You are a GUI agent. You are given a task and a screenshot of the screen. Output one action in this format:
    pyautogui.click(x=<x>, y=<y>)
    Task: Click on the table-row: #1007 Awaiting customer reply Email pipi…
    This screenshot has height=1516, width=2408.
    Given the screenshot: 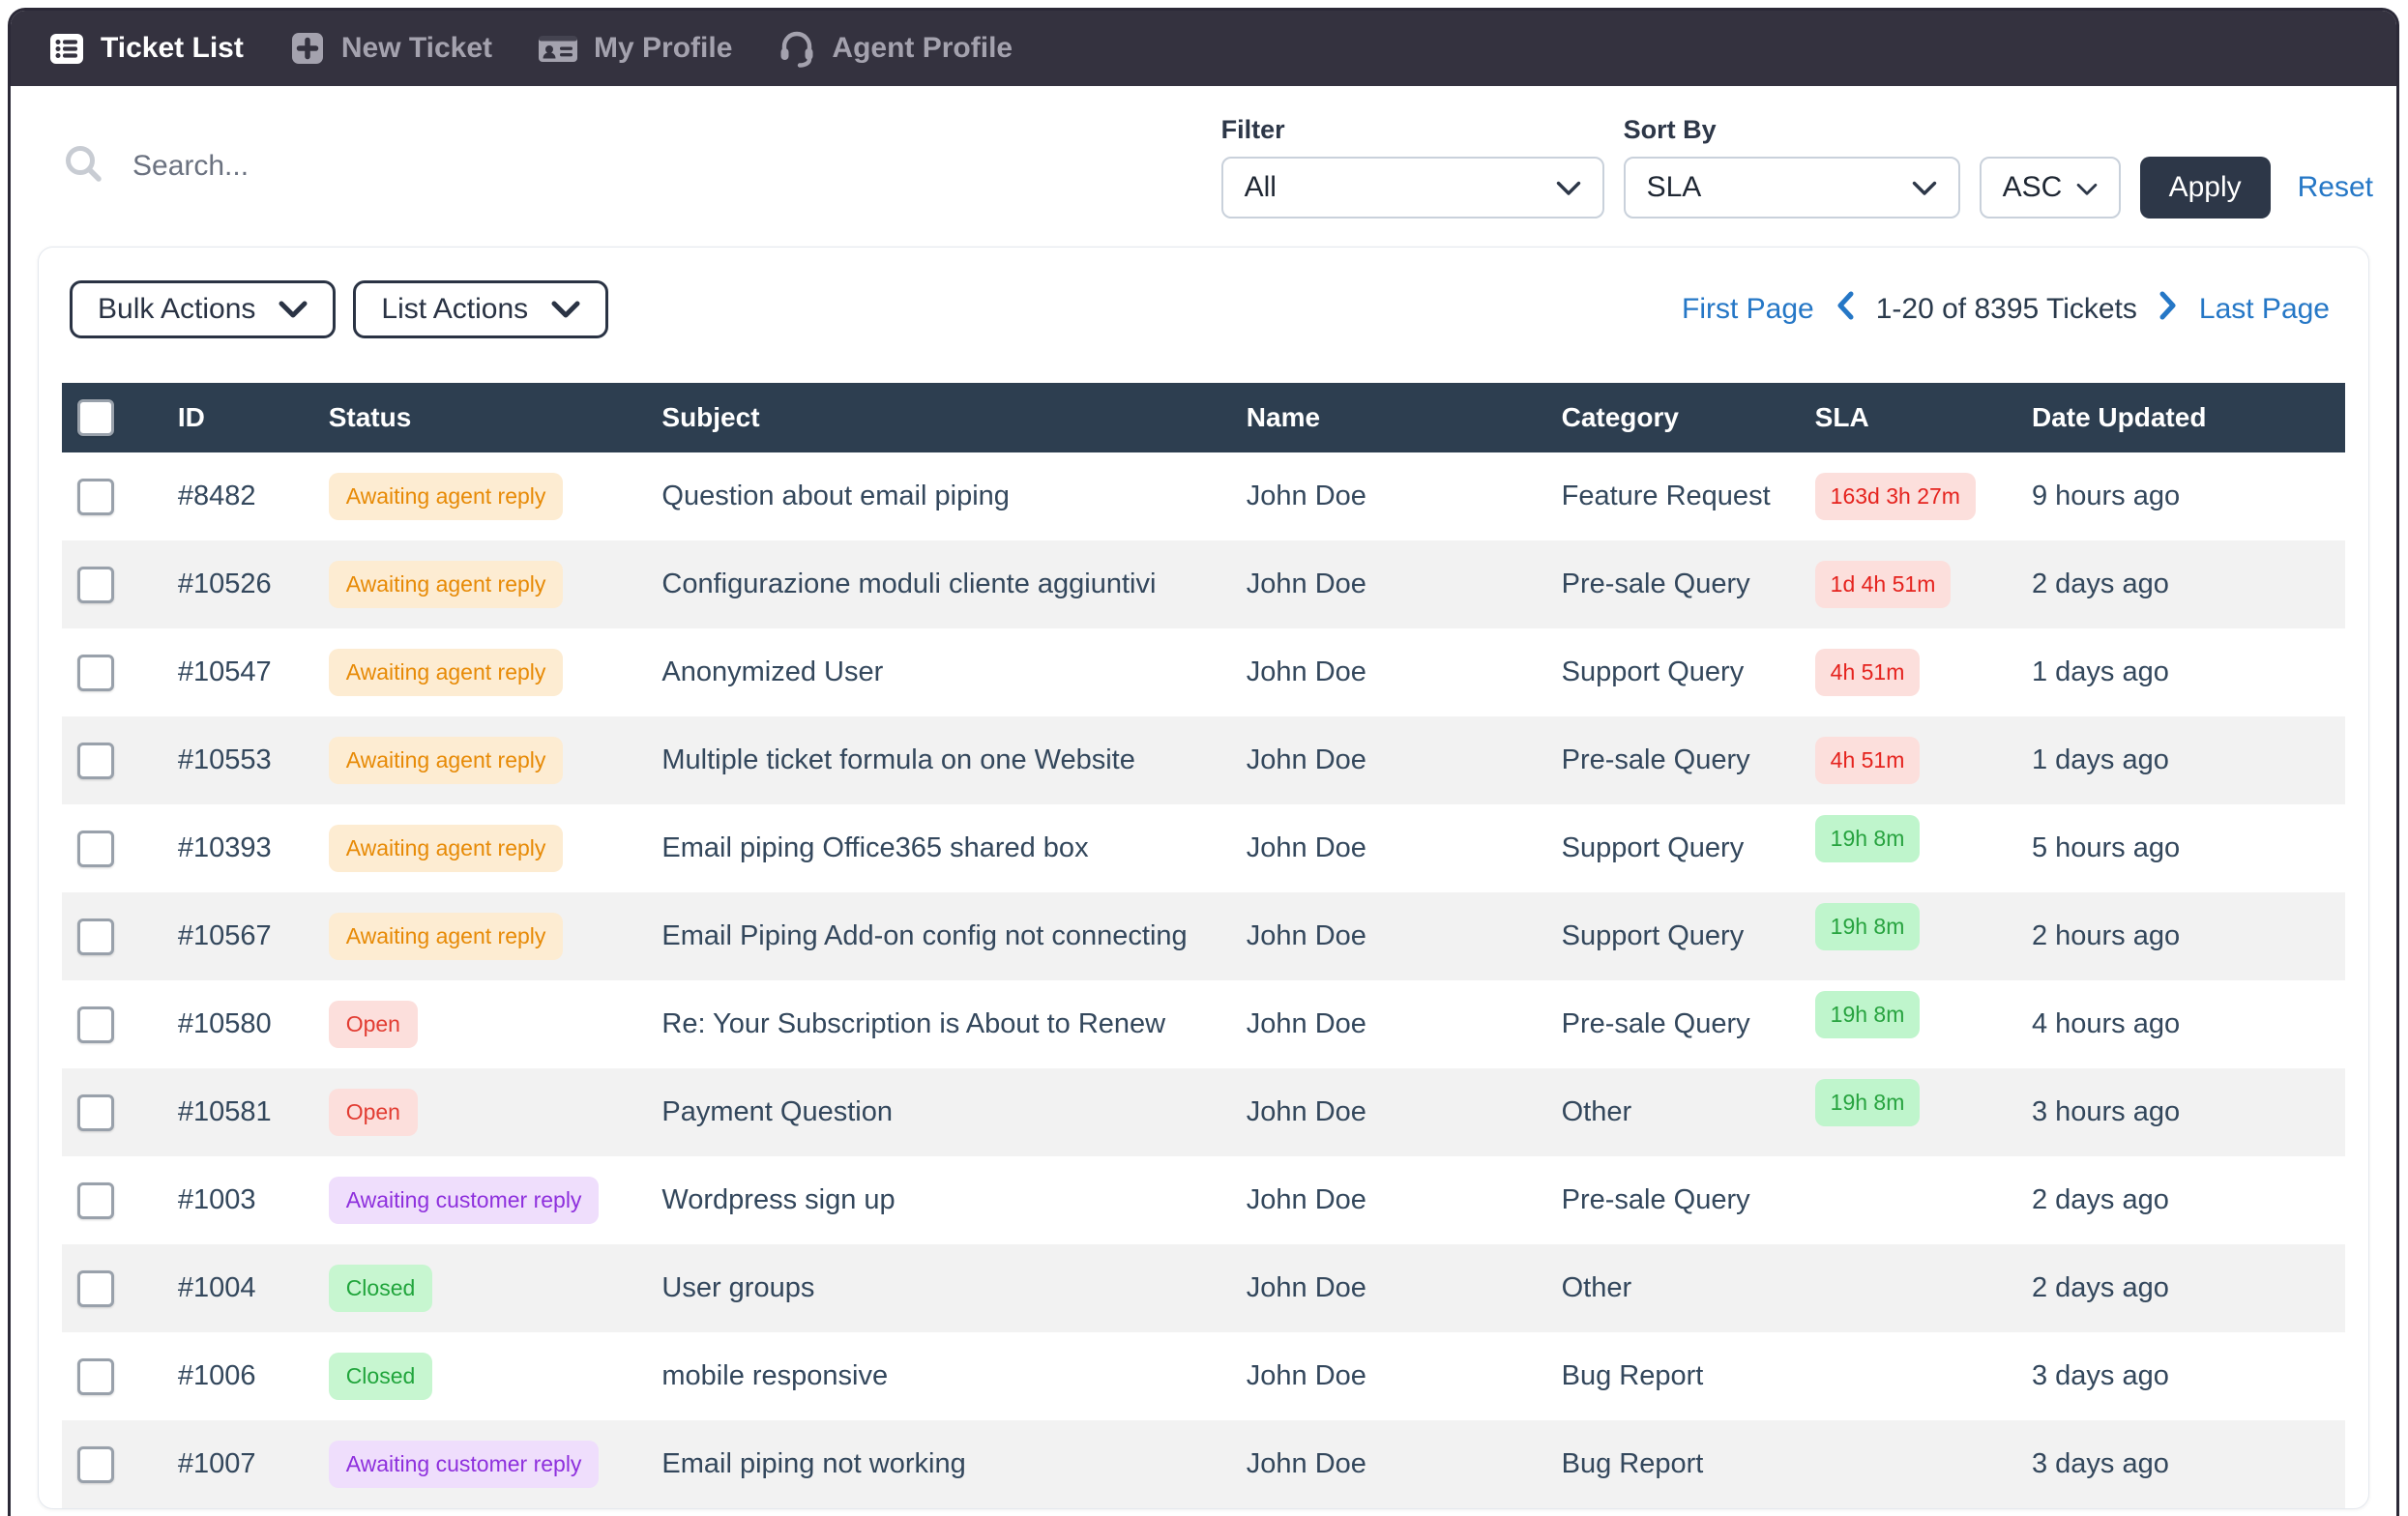 What is the action you would take?
    pyautogui.click(x=1203, y=1464)
    